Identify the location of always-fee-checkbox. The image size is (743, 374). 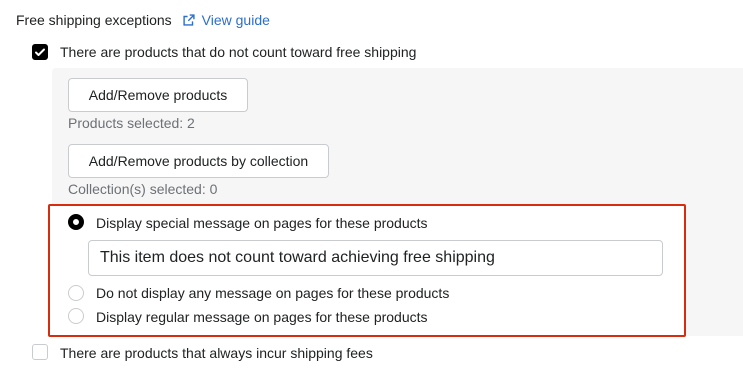
(40, 352).